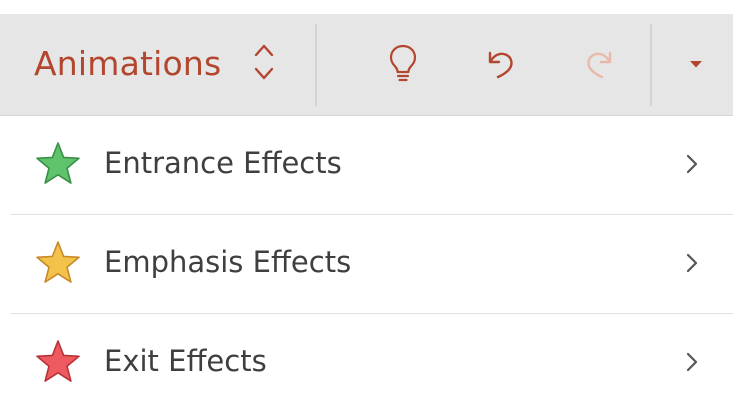  Describe the element at coordinates (58, 361) in the screenshot. I see `red-star-icon` at that location.